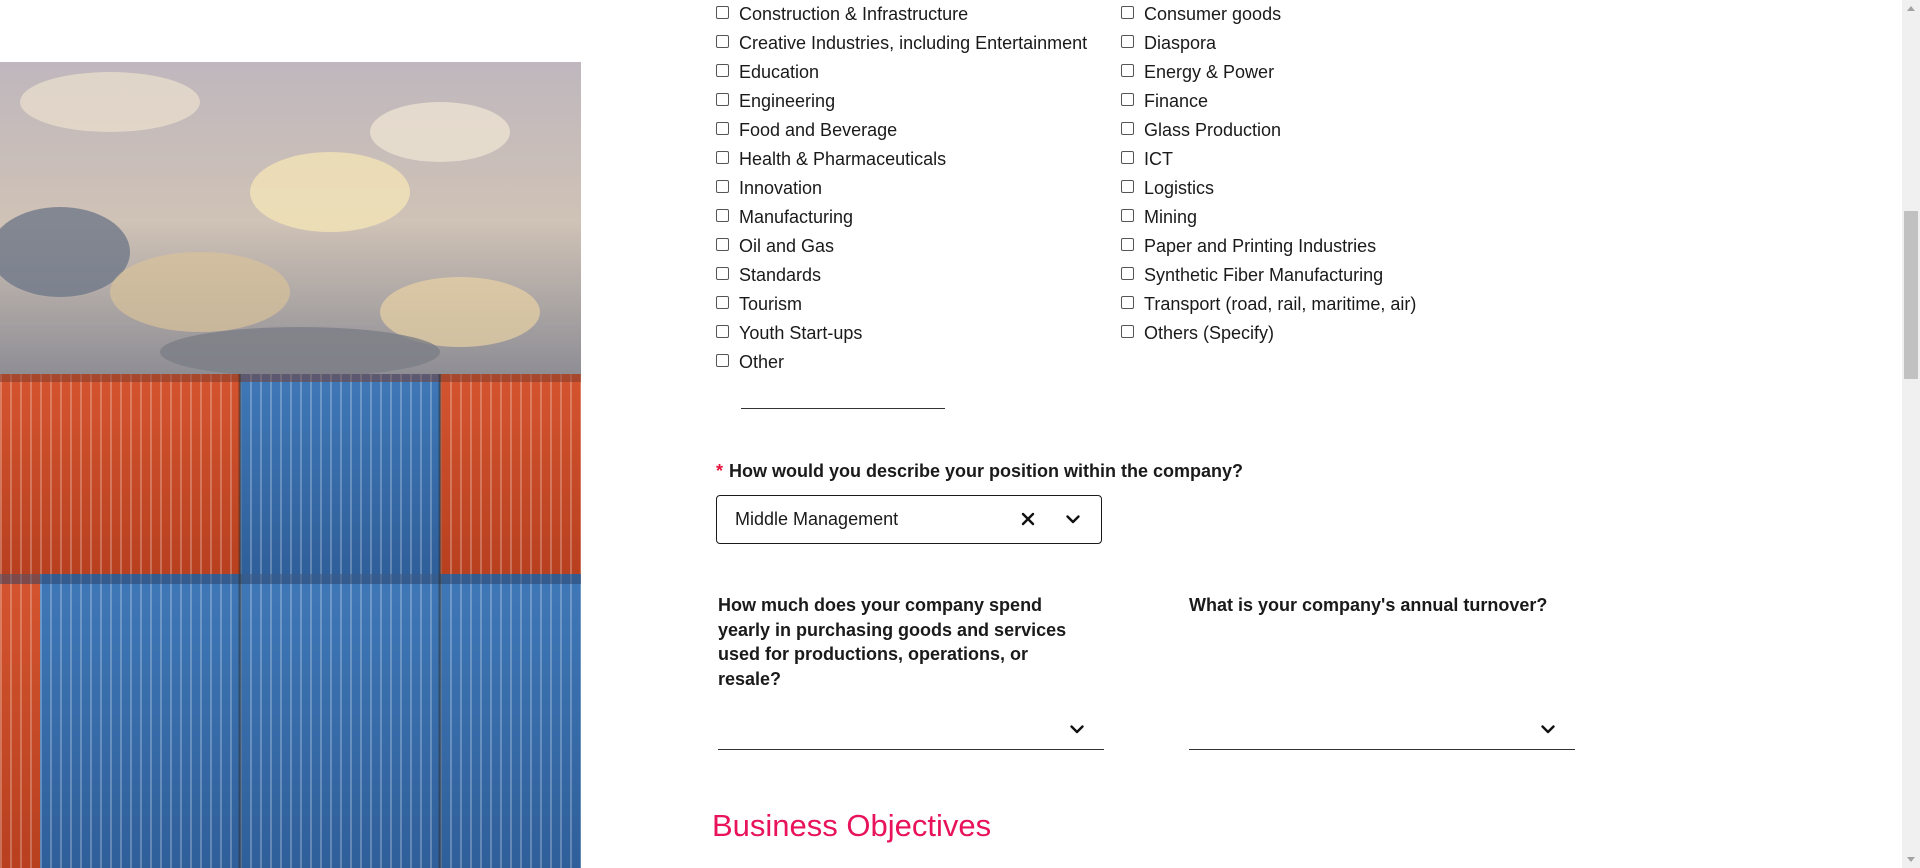 Image resolution: width=1920 pixels, height=868 pixels. I want to click on sector-checkbox-item: Standards, so click(768, 275).